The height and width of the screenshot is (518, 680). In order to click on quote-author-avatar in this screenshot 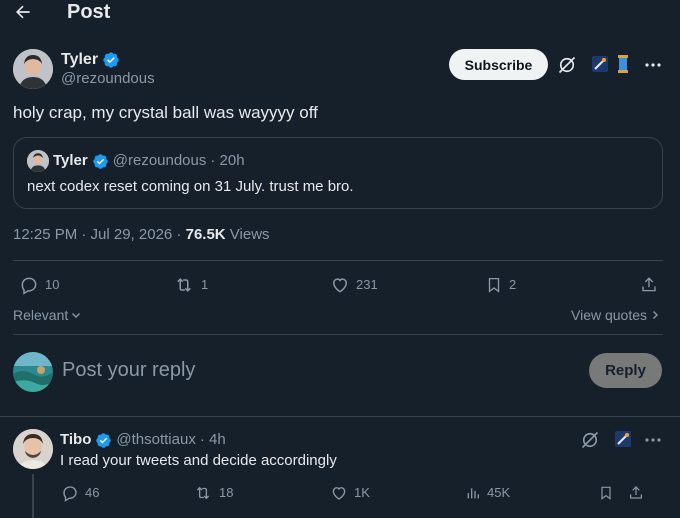, I will do `click(38, 161)`.